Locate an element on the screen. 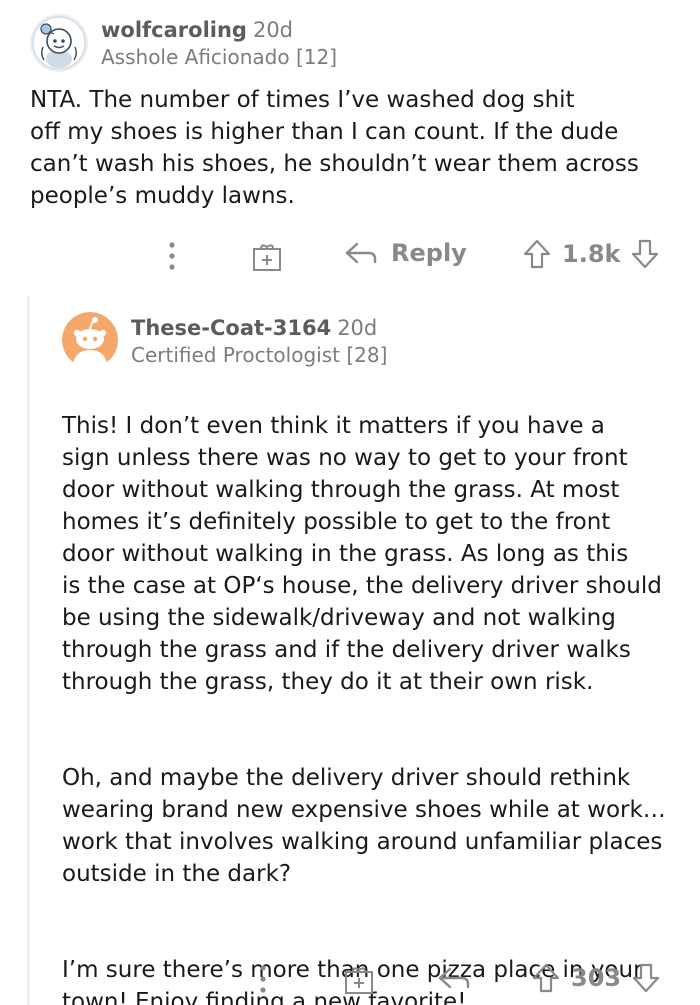 The image size is (700, 1005). vote-controls: 303 is located at coordinates (596, 978).